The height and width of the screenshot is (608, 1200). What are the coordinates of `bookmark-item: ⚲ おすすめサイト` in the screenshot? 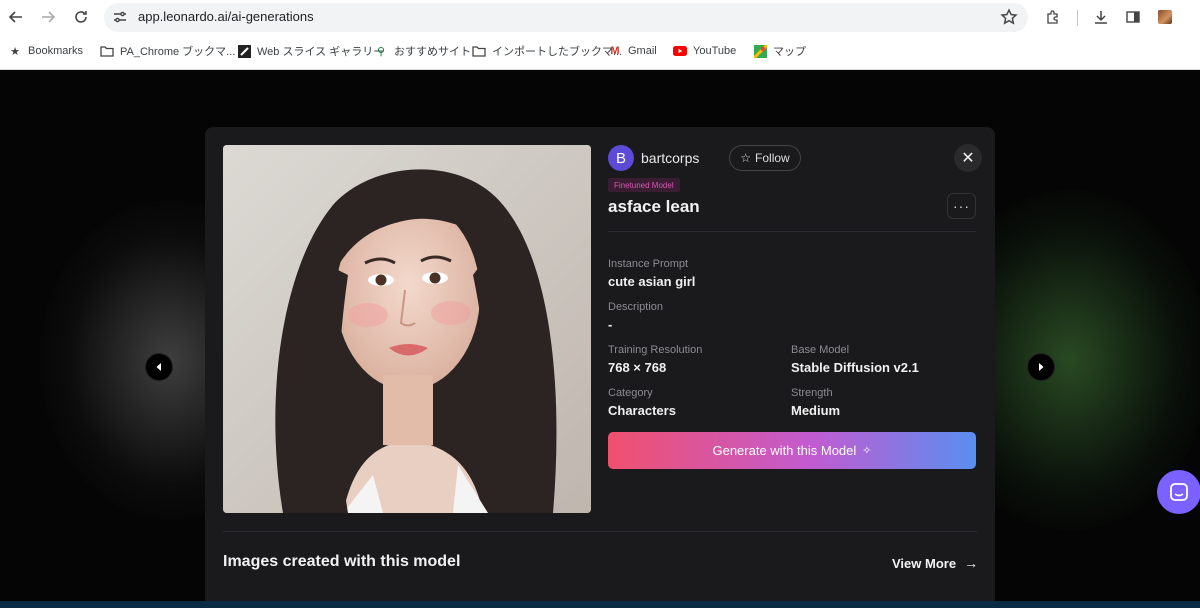 It's located at (422, 51).